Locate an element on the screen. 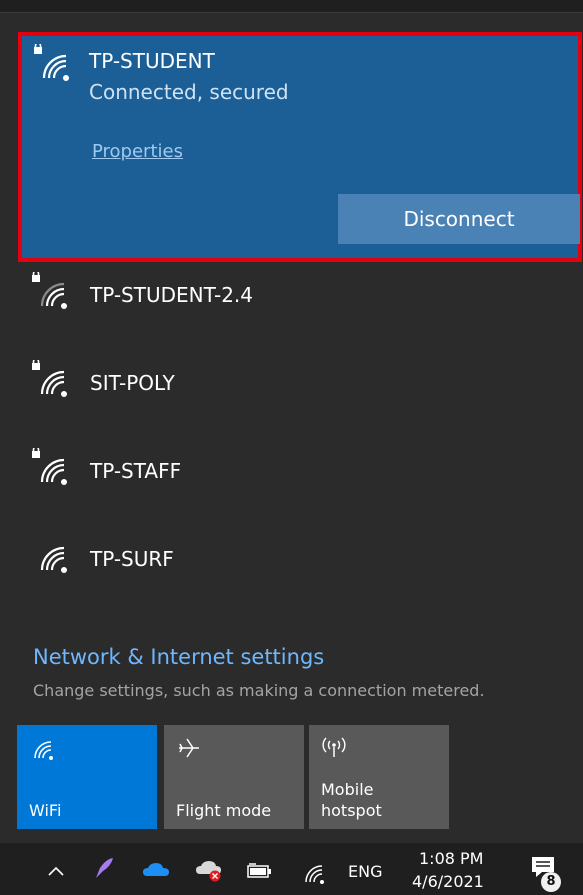 Image resolution: width=583 pixels, height=895 pixels. network-name: TP-SURF is located at coordinates (132, 559).